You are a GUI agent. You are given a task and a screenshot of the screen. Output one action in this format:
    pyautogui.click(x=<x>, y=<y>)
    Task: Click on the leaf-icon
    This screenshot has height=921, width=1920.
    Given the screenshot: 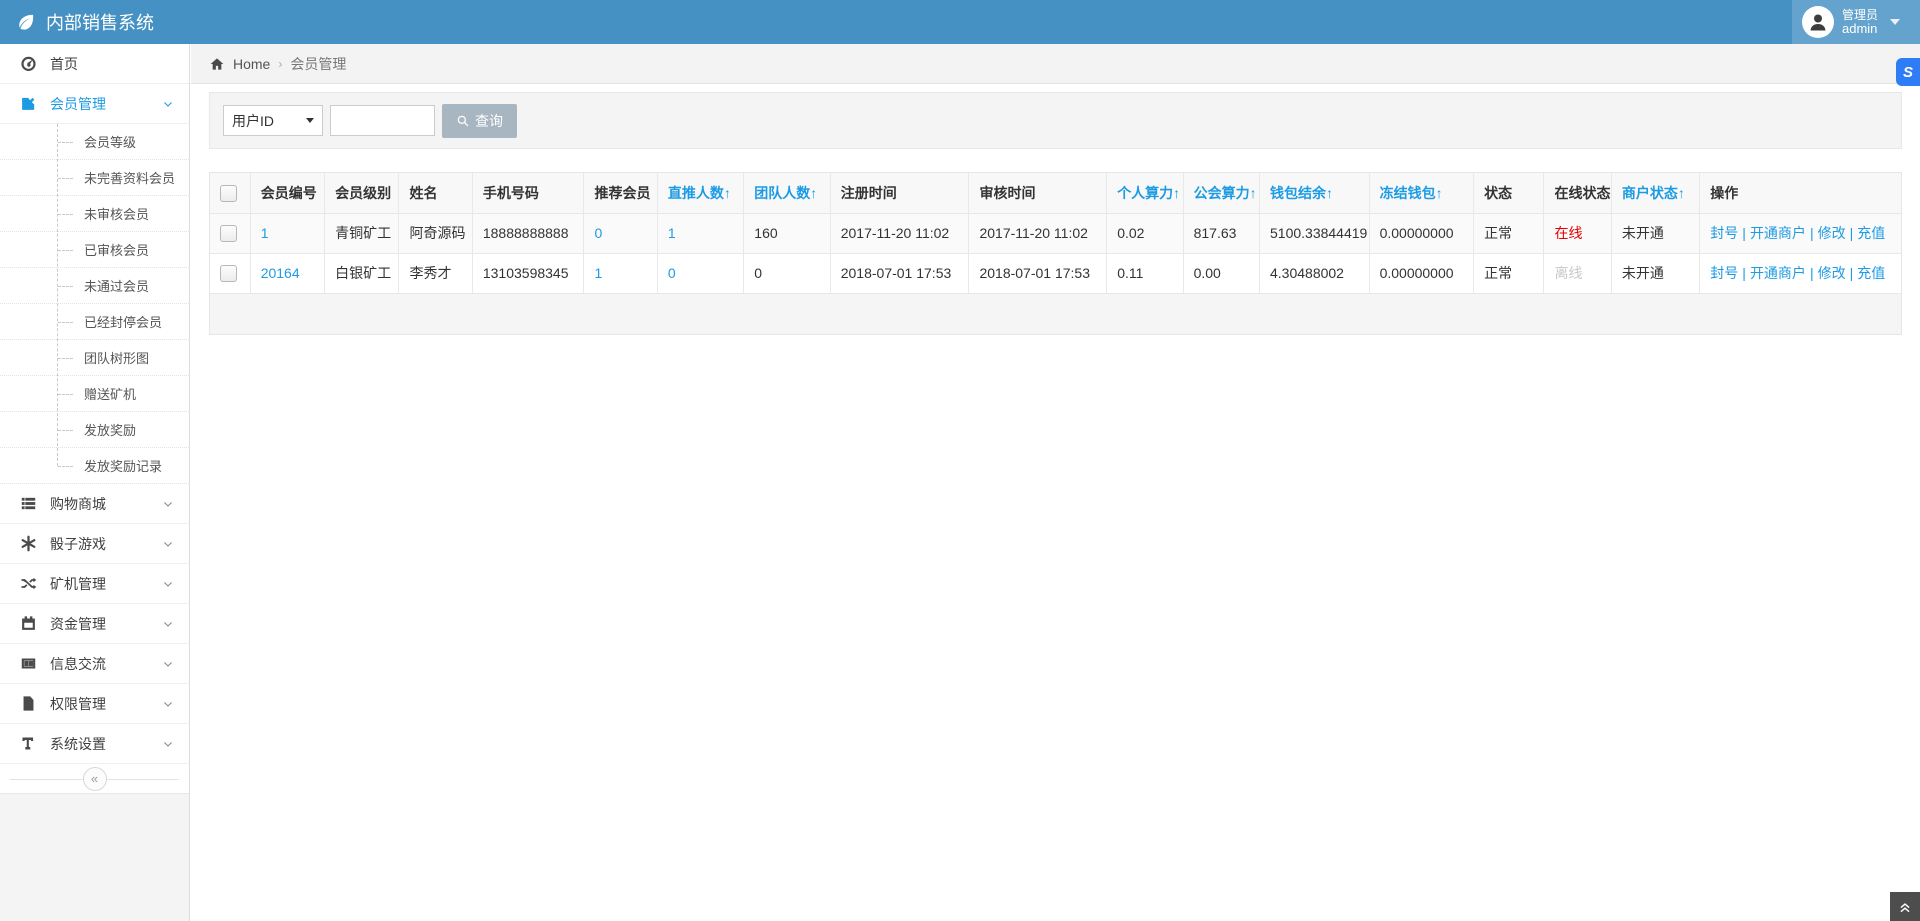 What is the action you would take?
    pyautogui.click(x=26, y=22)
    